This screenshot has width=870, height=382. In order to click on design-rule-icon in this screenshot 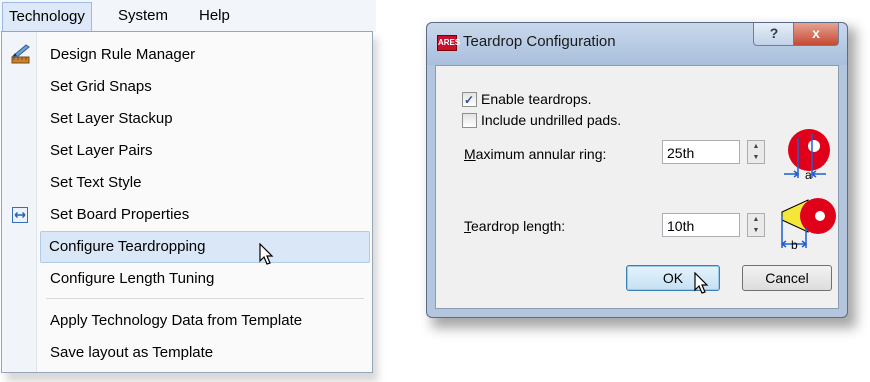, I will do `click(20, 54)`.